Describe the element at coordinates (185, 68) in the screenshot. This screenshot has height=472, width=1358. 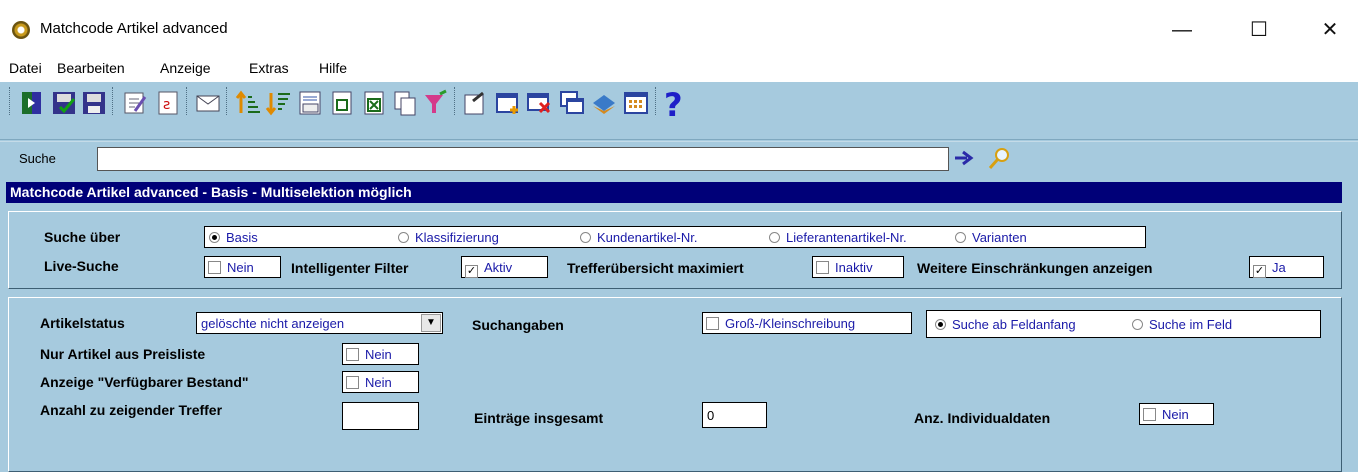
I see `menu-anzeige: Anzeige` at that location.